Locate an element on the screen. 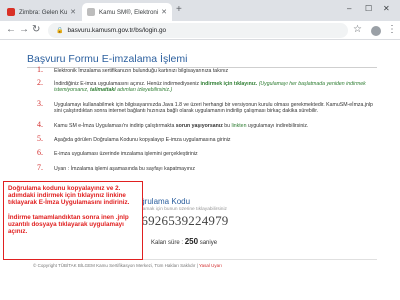 The height and width of the screenshot is (300, 400). tab-label: Zimbra: Gelen Kutusu (234) is located at coordinates (43, 12).